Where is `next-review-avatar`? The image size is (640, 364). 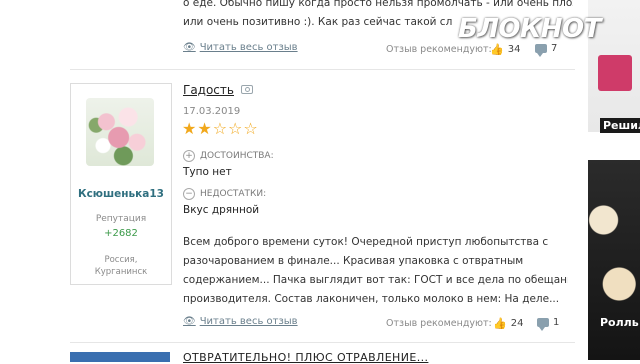
next-review-avatar is located at coordinates (120, 357).